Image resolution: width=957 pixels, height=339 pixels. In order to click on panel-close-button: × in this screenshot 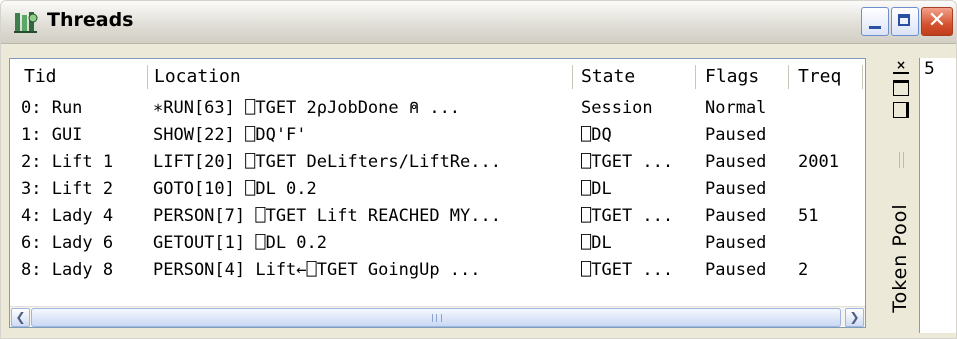, I will do `click(901, 66)`.